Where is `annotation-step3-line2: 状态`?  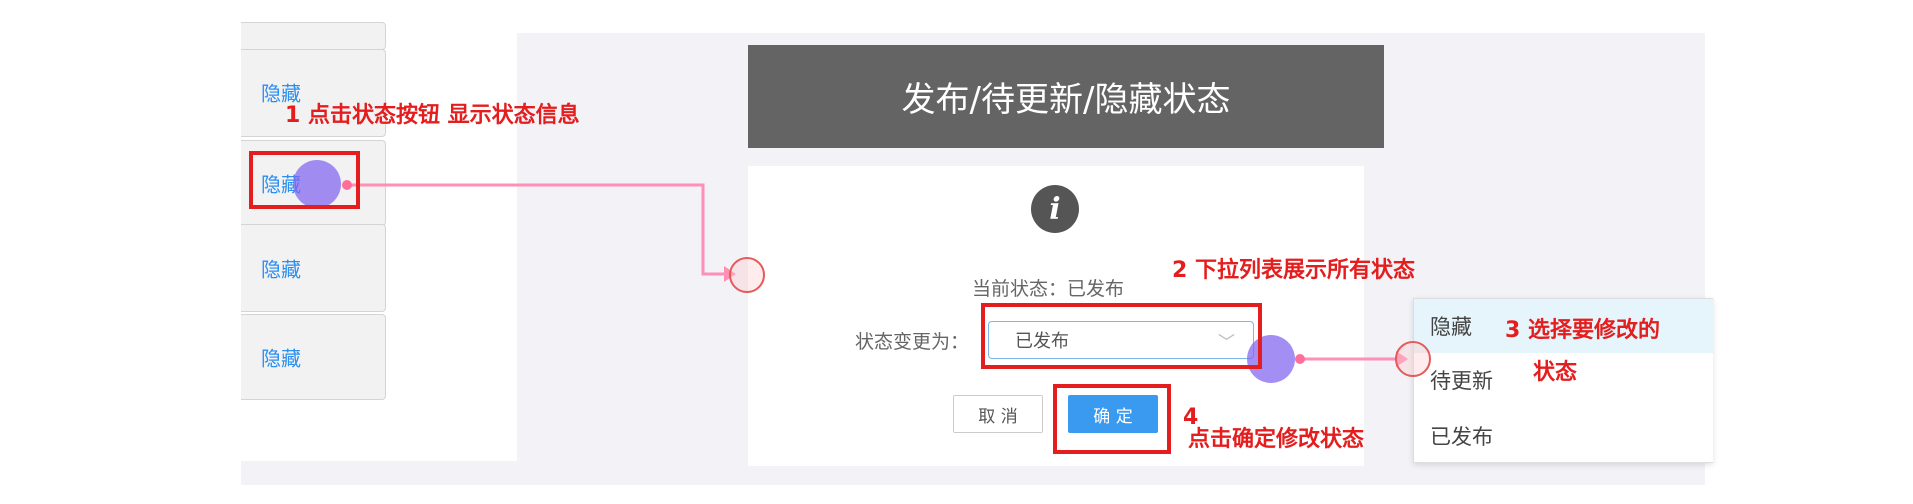
annotation-step3-line2: 状态 is located at coordinates (1555, 372).